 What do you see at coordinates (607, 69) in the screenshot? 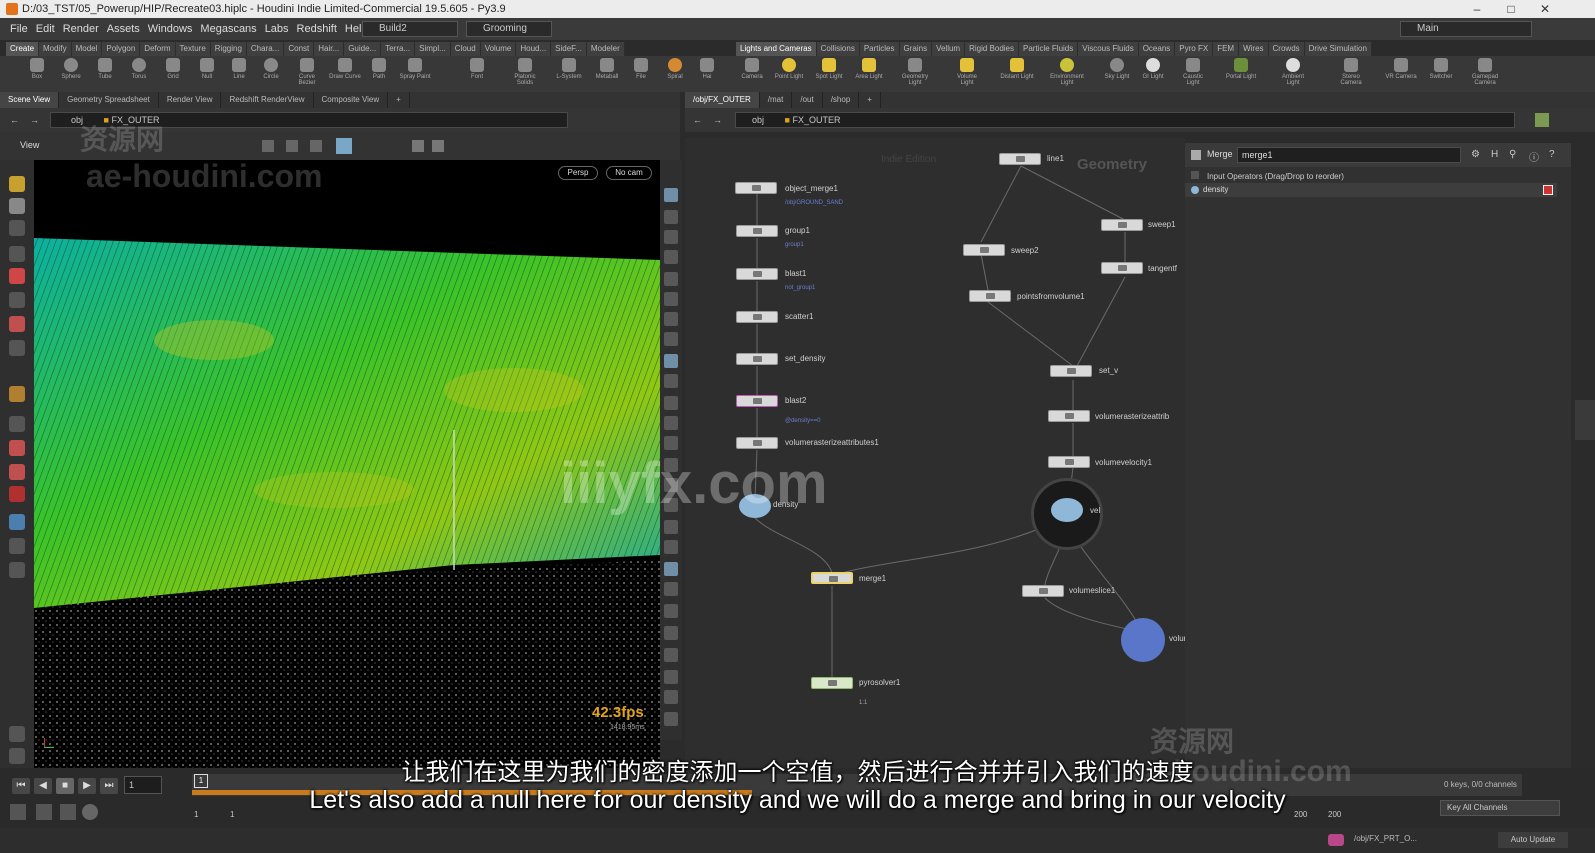
I see `tool-metaball: Metaball` at bounding box center [607, 69].